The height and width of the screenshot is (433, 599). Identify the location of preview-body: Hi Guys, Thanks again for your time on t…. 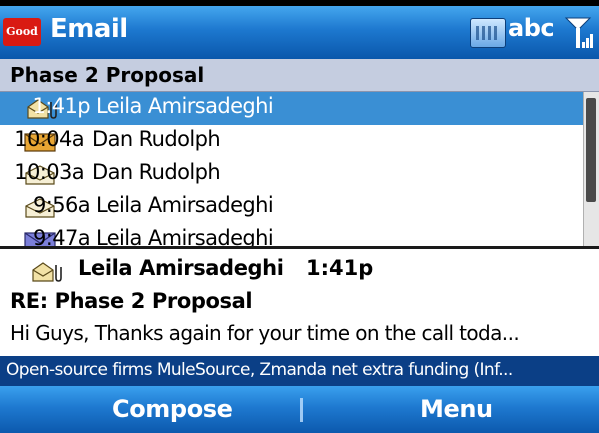
(265, 333).